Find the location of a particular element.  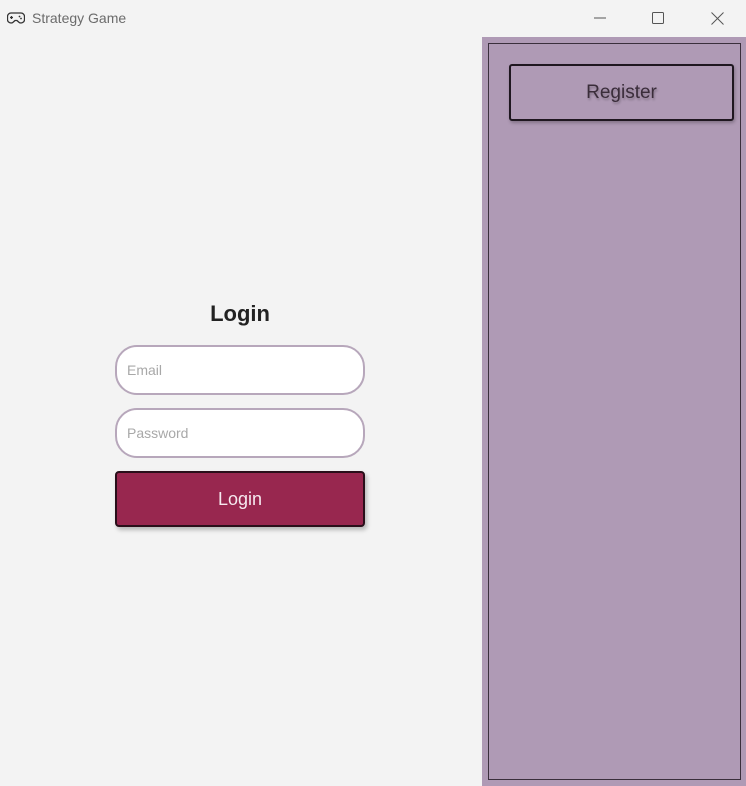

close-button is located at coordinates (717, 18).